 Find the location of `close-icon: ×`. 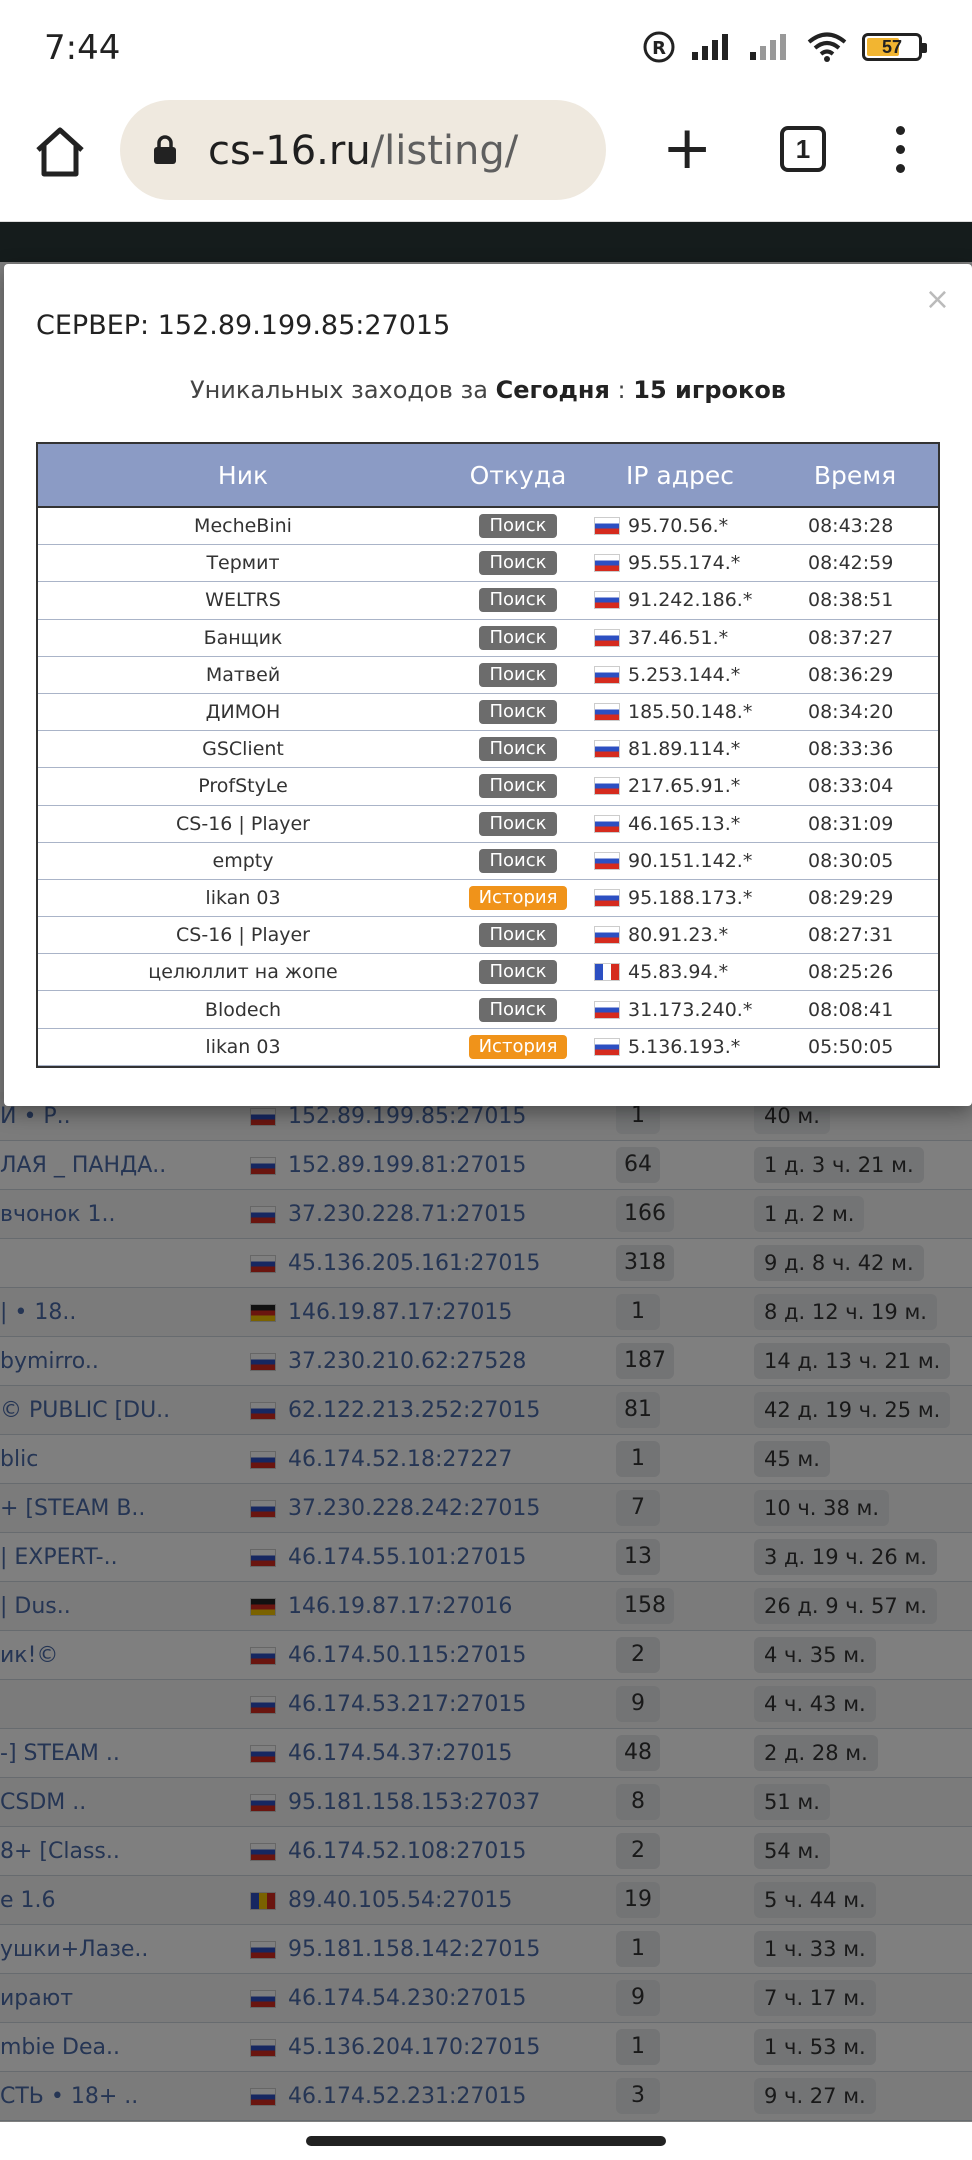

close-icon: × is located at coordinates (937, 299).